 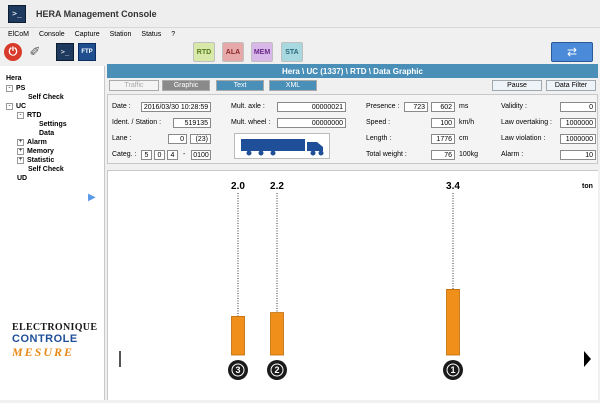 I want to click on tree-item-settings: Settings, so click(x=53, y=124).